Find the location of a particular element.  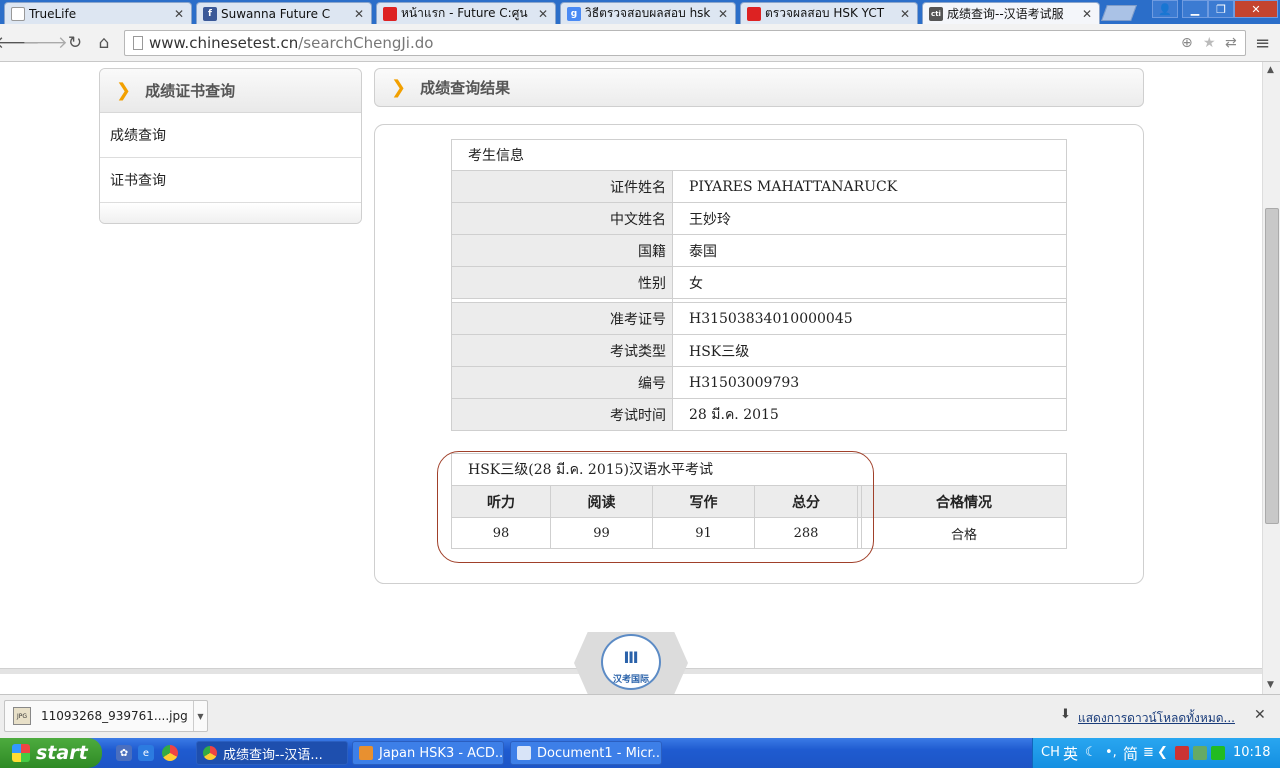

field-value: HSK三级 is located at coordinates (869, 350).